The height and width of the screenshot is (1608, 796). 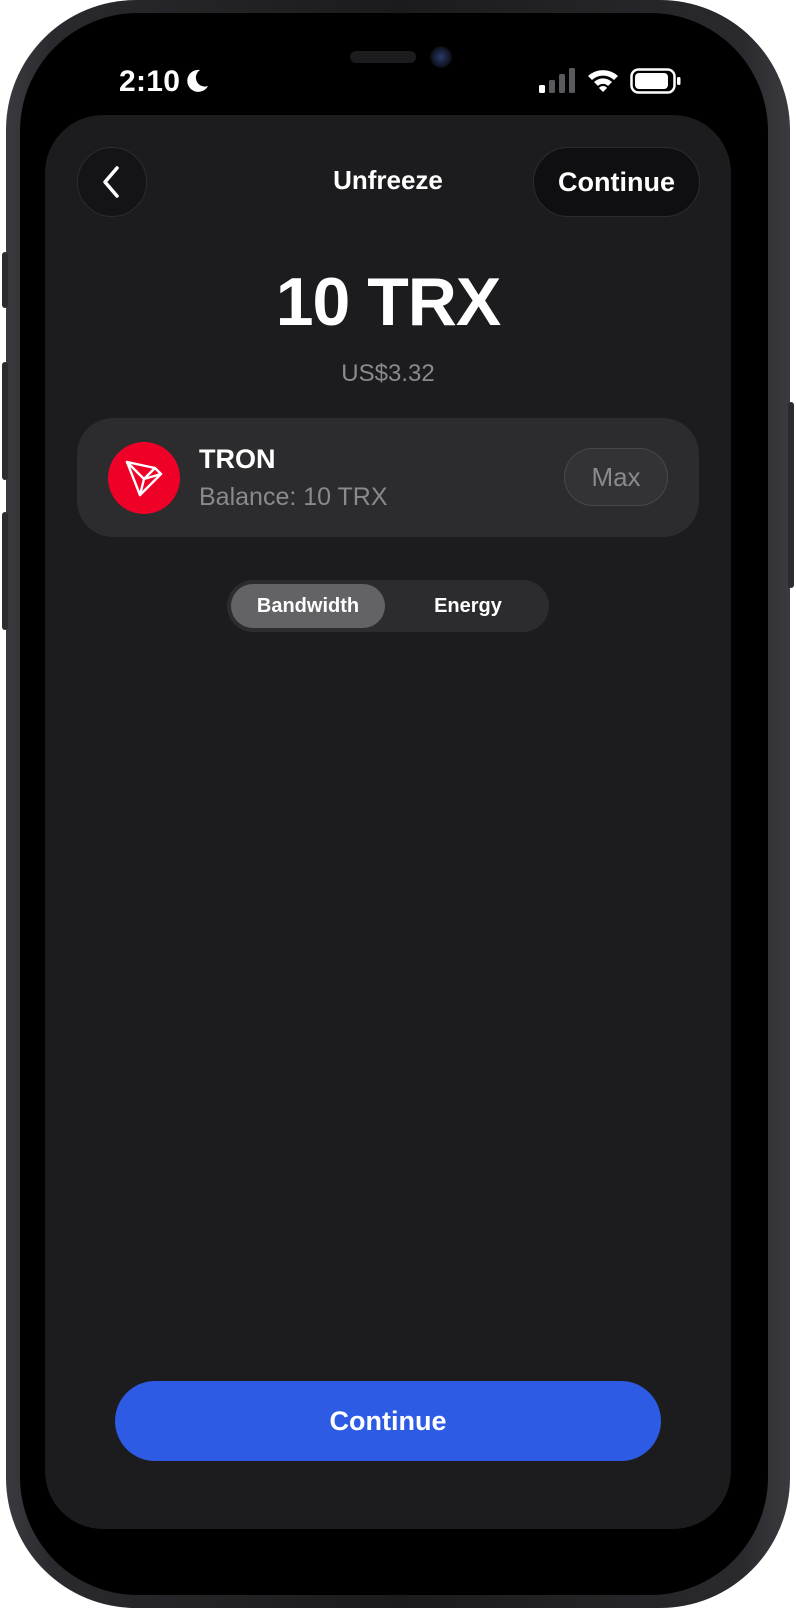 I want to click on status-bar: 2:10, so click(x=394, y=63).